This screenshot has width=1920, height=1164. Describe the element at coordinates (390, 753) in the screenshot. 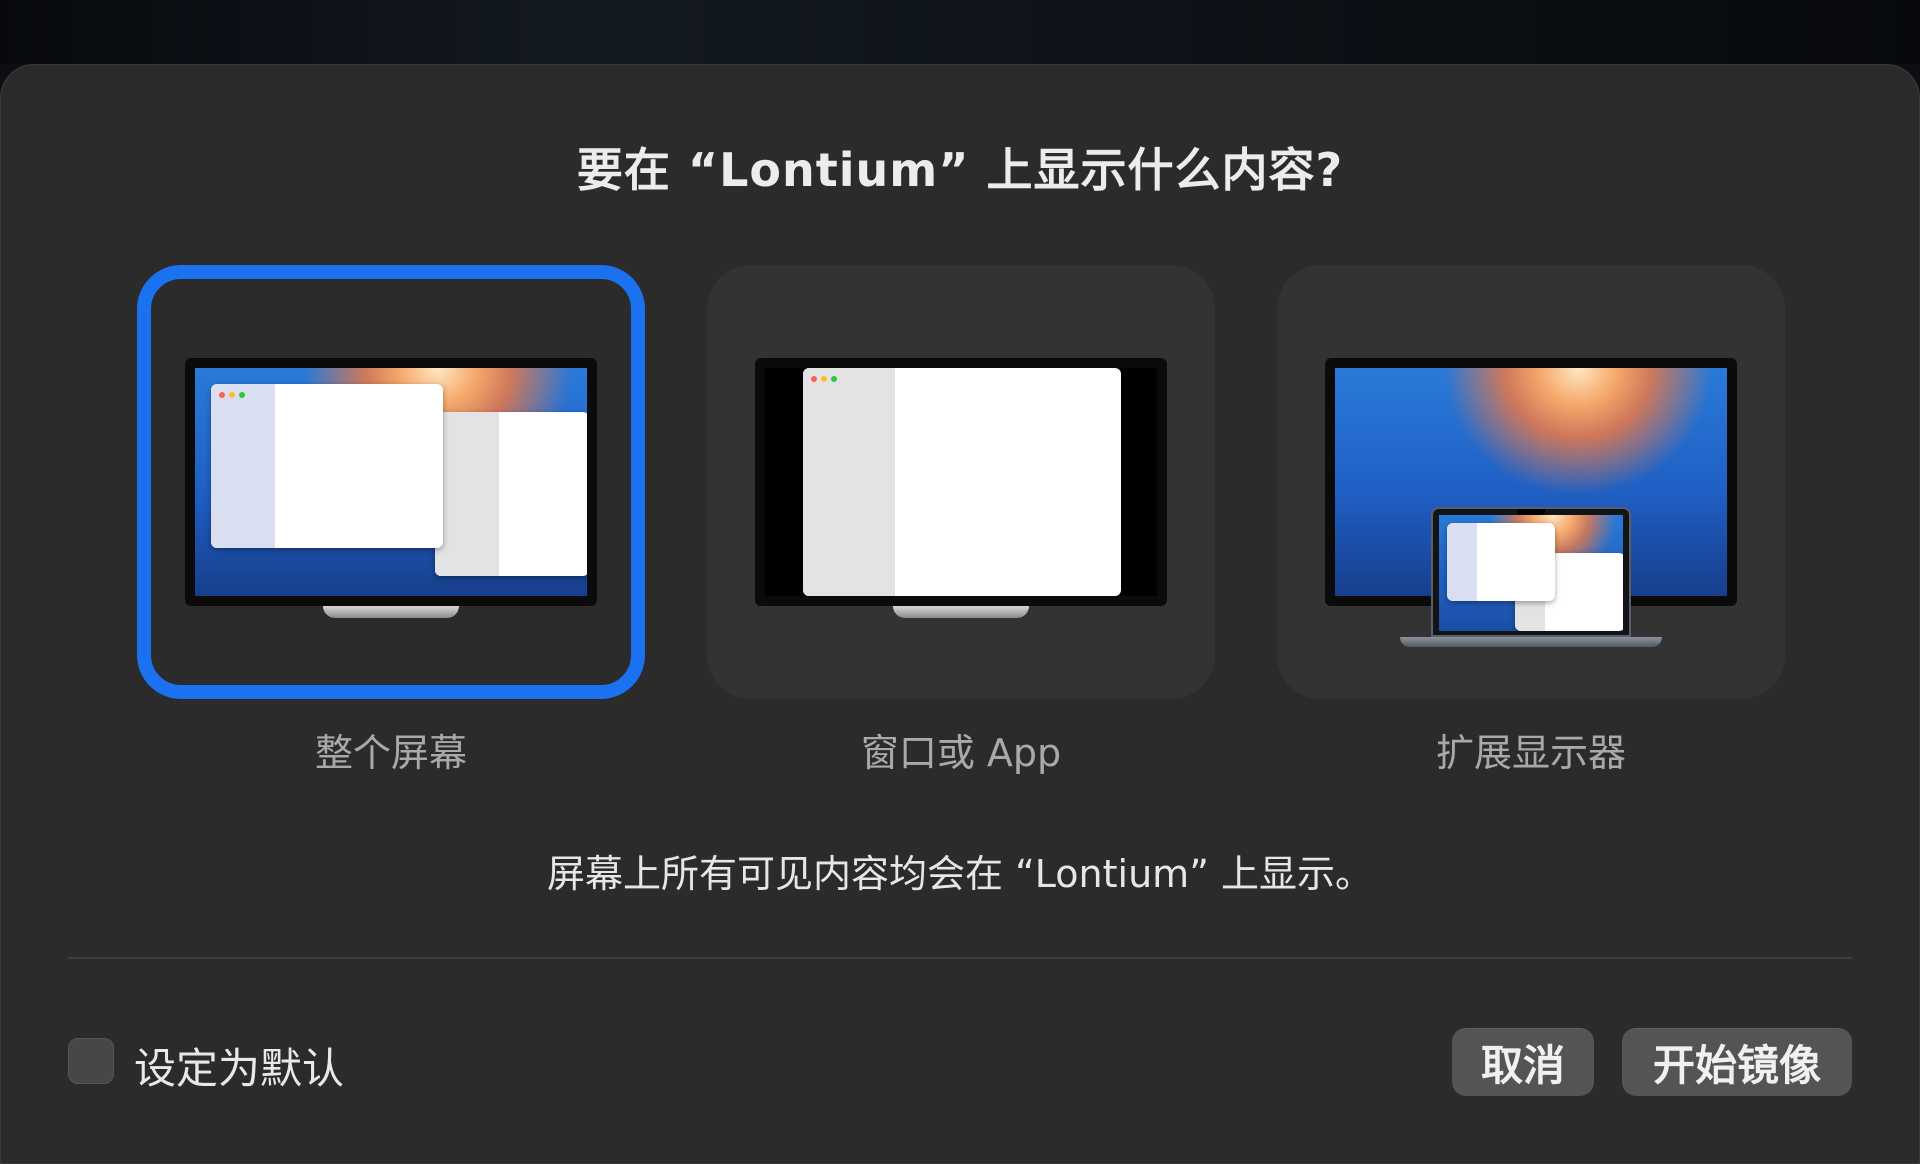

I see `option-label-entire-screen: 整个屏幕` at that location.